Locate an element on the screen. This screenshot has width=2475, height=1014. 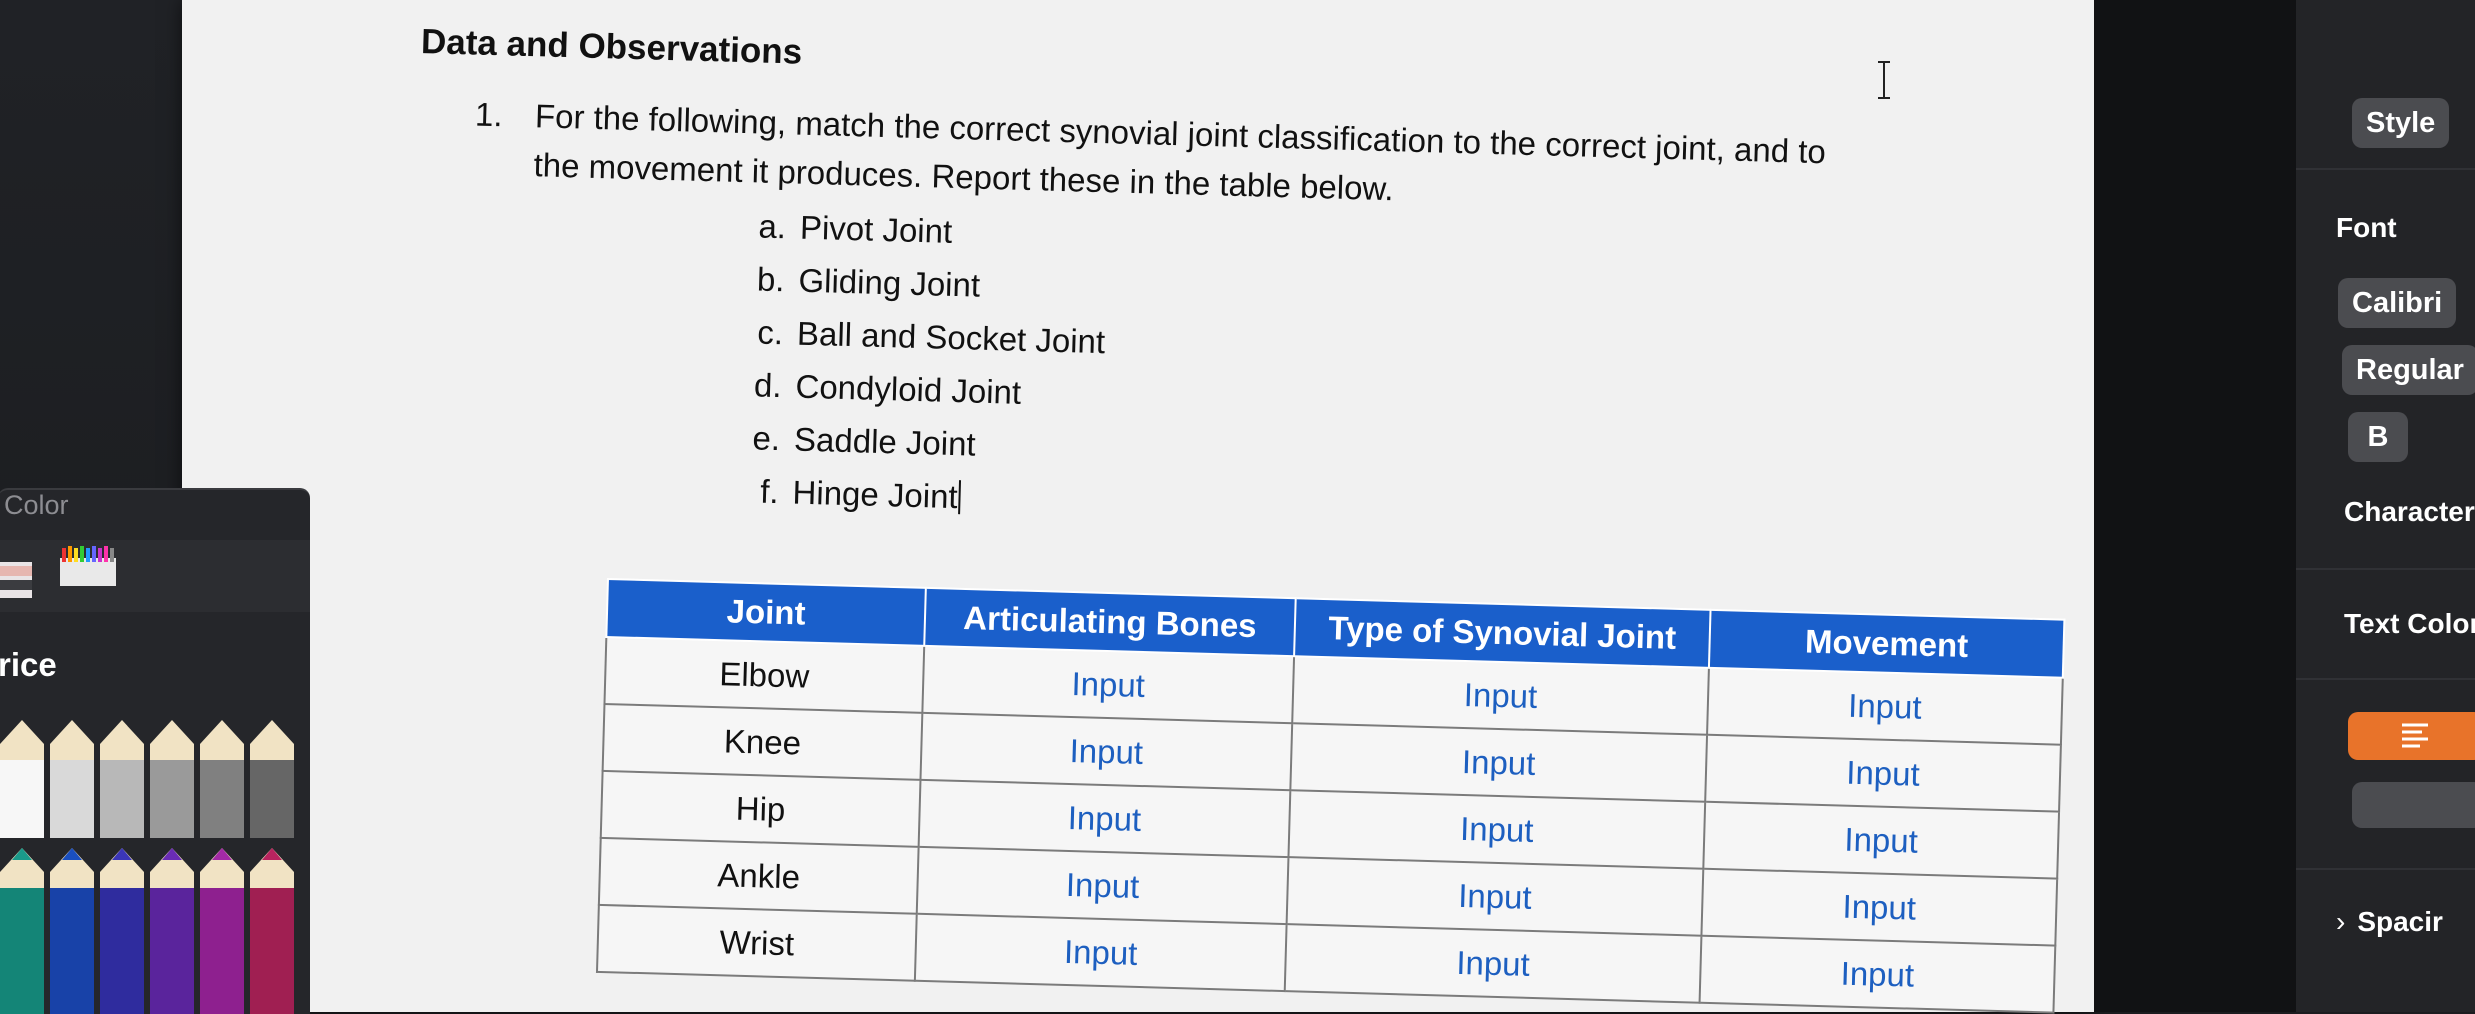
font-label: Font is located at coordinates (2366, 227).